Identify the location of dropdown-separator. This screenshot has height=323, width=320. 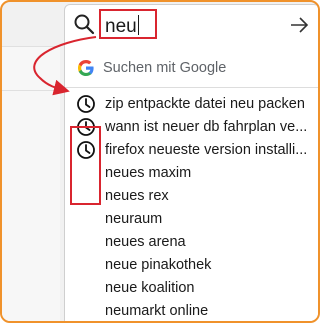
(191, 87).